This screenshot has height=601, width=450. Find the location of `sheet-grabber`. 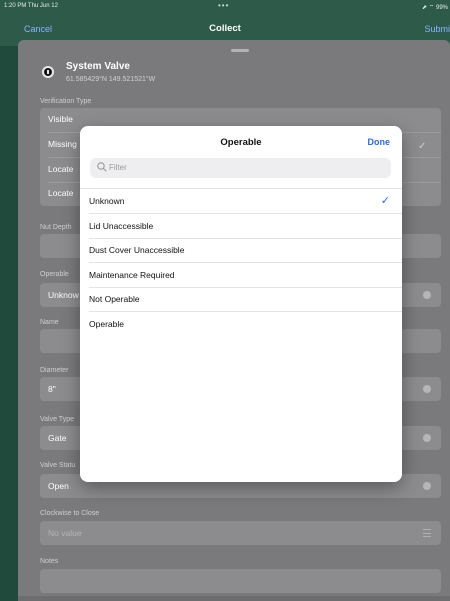

sheet-grabber is located at coordinates (240, 50).